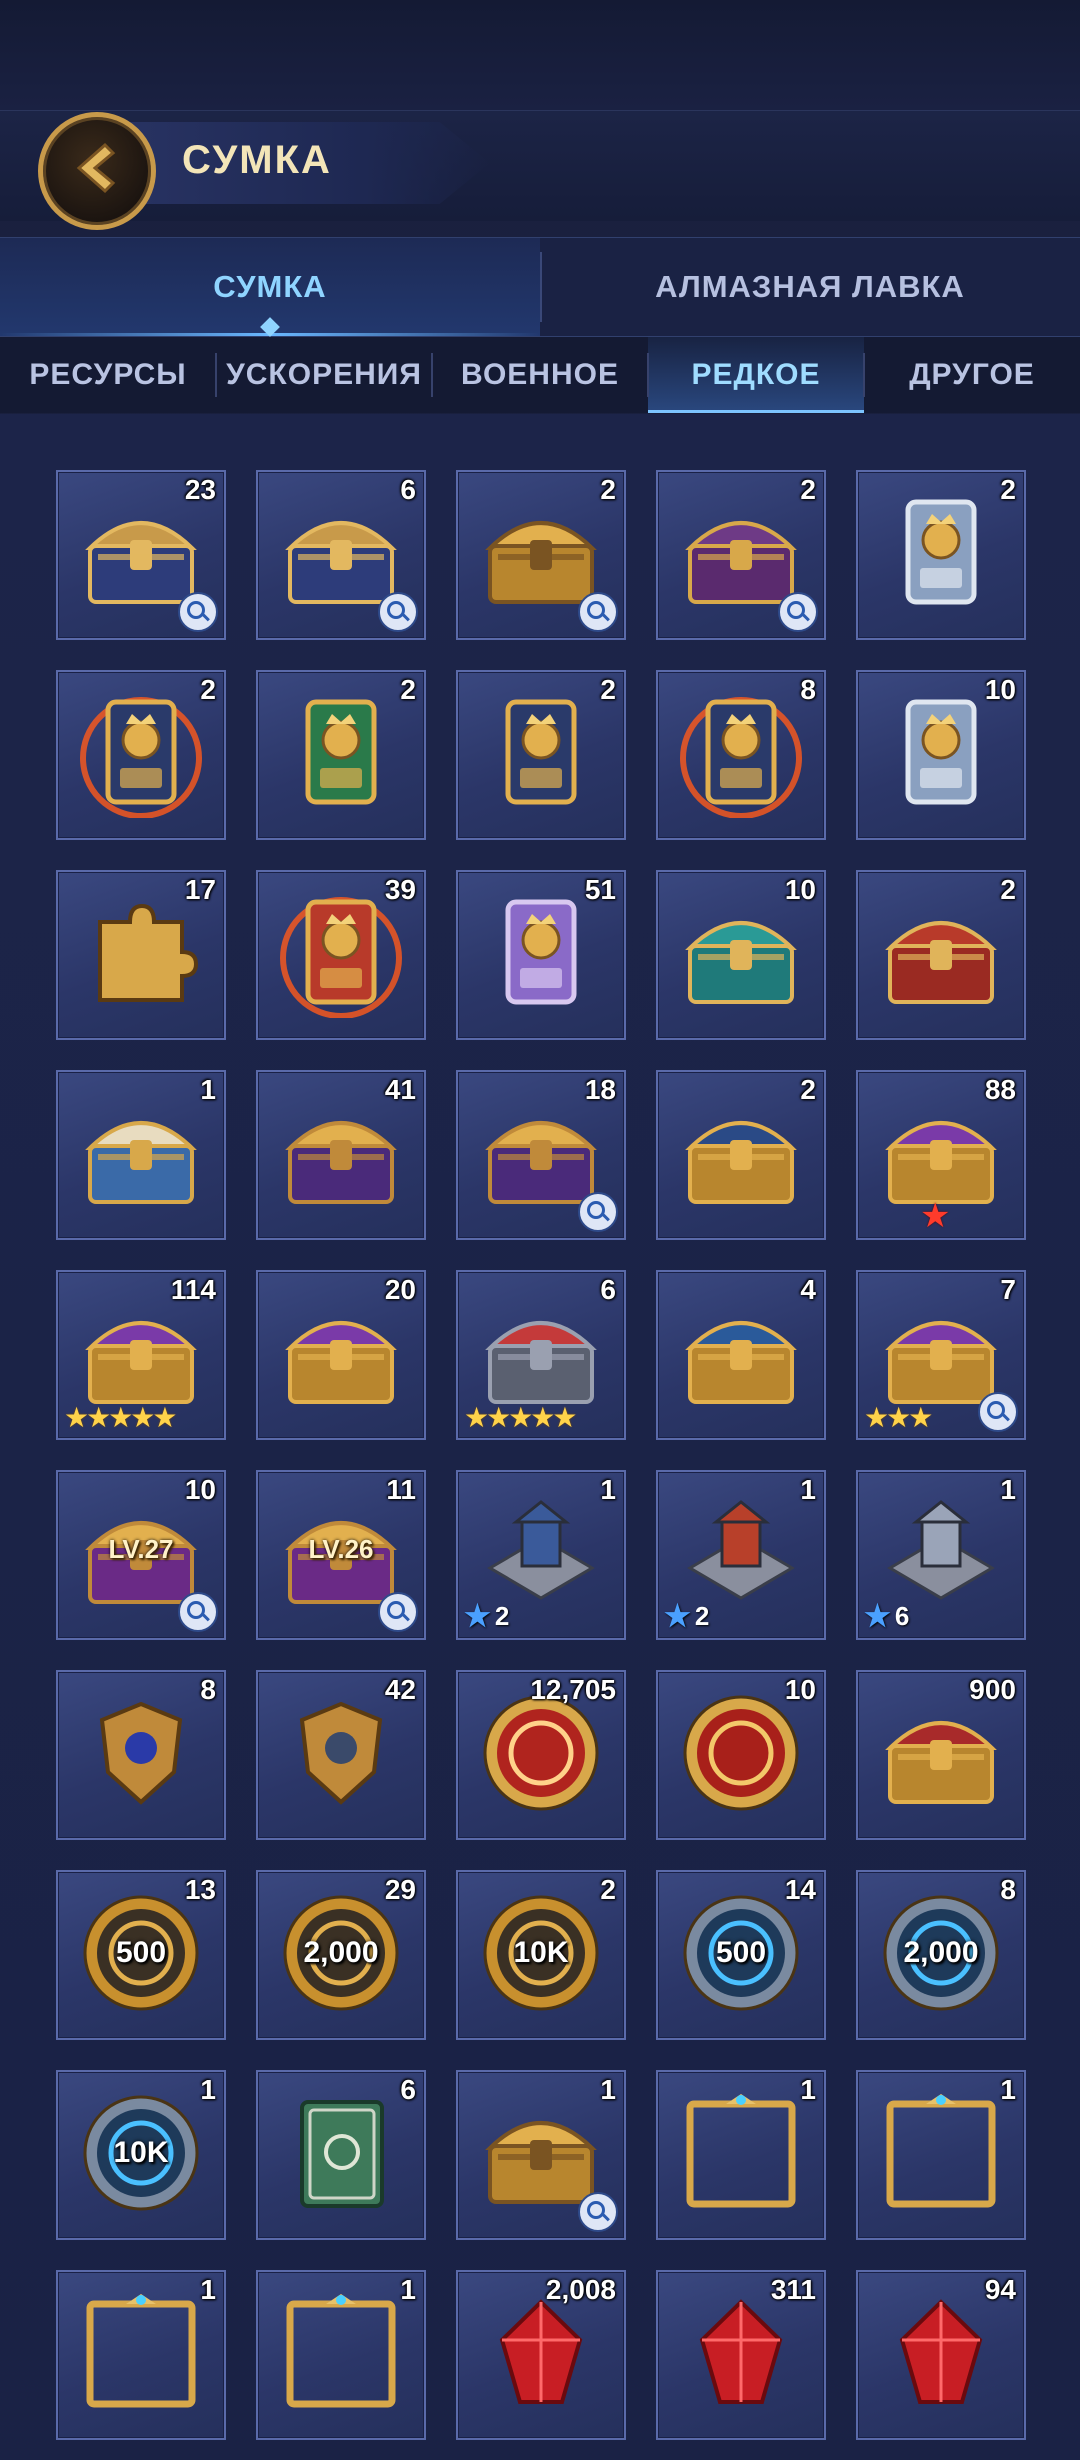 This screenshot has height=2460, width=1080. What do you see at coordinates (600, 1089) in the screenshot?
I see `item-count: 18` at bounding box center [600, 1089].